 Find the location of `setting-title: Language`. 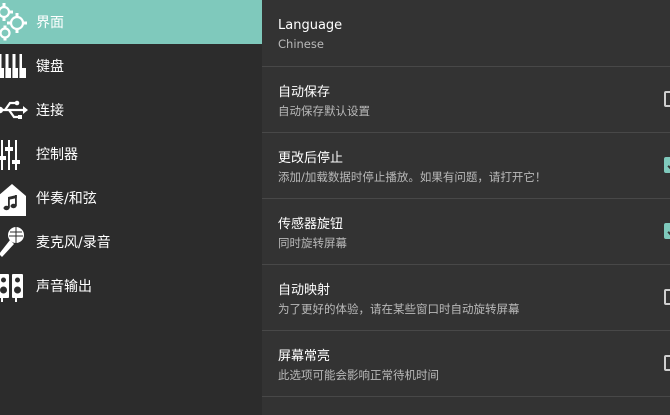

setting-title: Language is located at coordinates (310, 25).